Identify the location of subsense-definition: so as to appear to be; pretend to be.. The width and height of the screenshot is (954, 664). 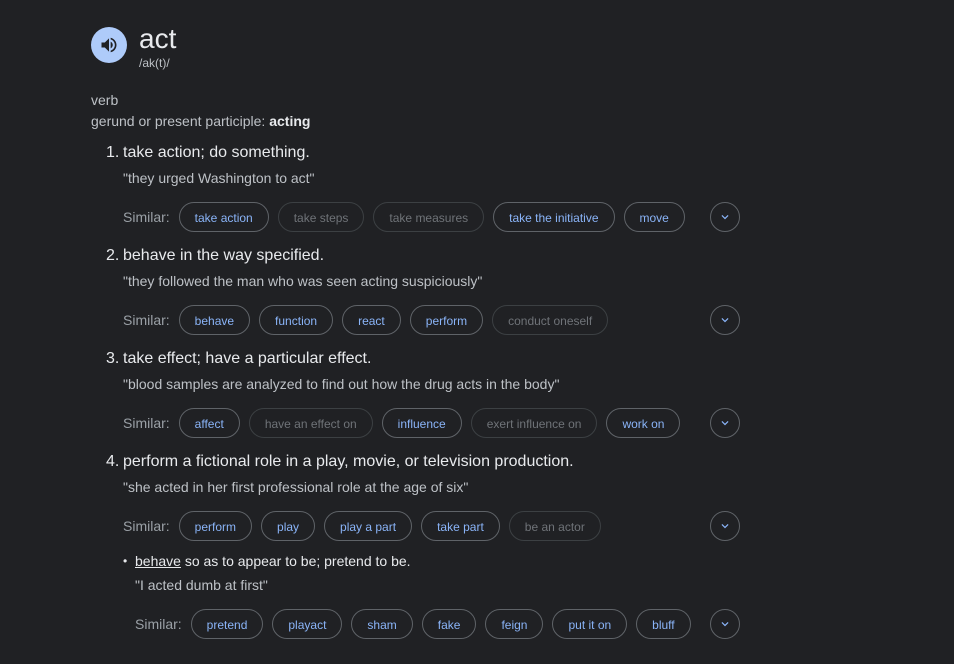
(295, 561).